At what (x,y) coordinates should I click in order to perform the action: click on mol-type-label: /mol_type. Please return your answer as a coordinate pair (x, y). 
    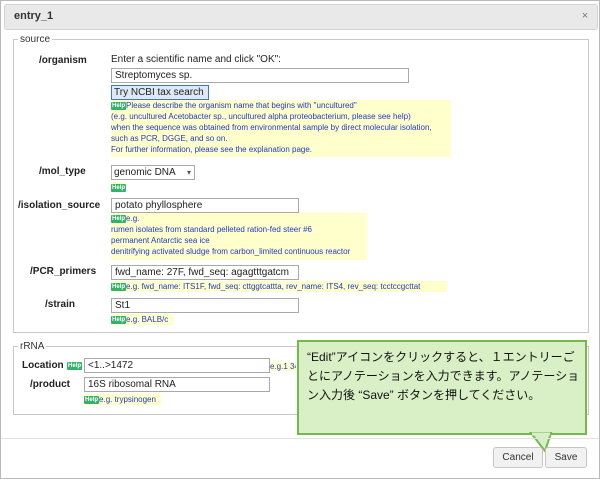
    Looking at the image, I should click on (62, 171).